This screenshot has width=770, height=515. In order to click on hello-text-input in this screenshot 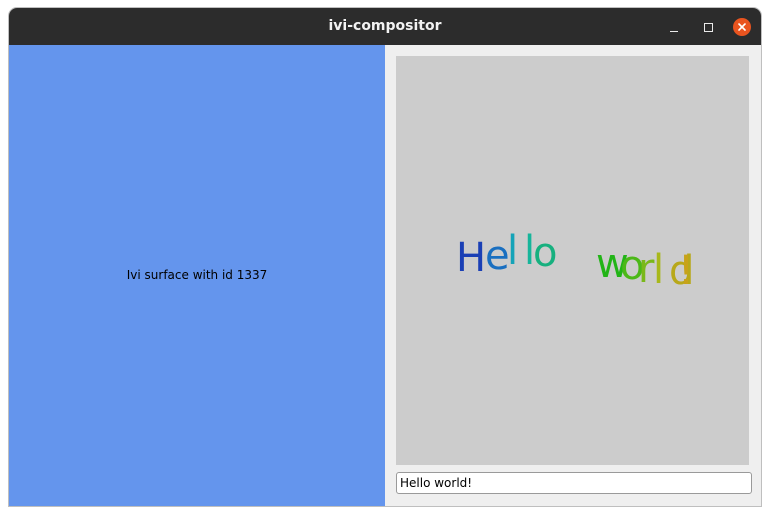, I will do `click(574, 483)`.